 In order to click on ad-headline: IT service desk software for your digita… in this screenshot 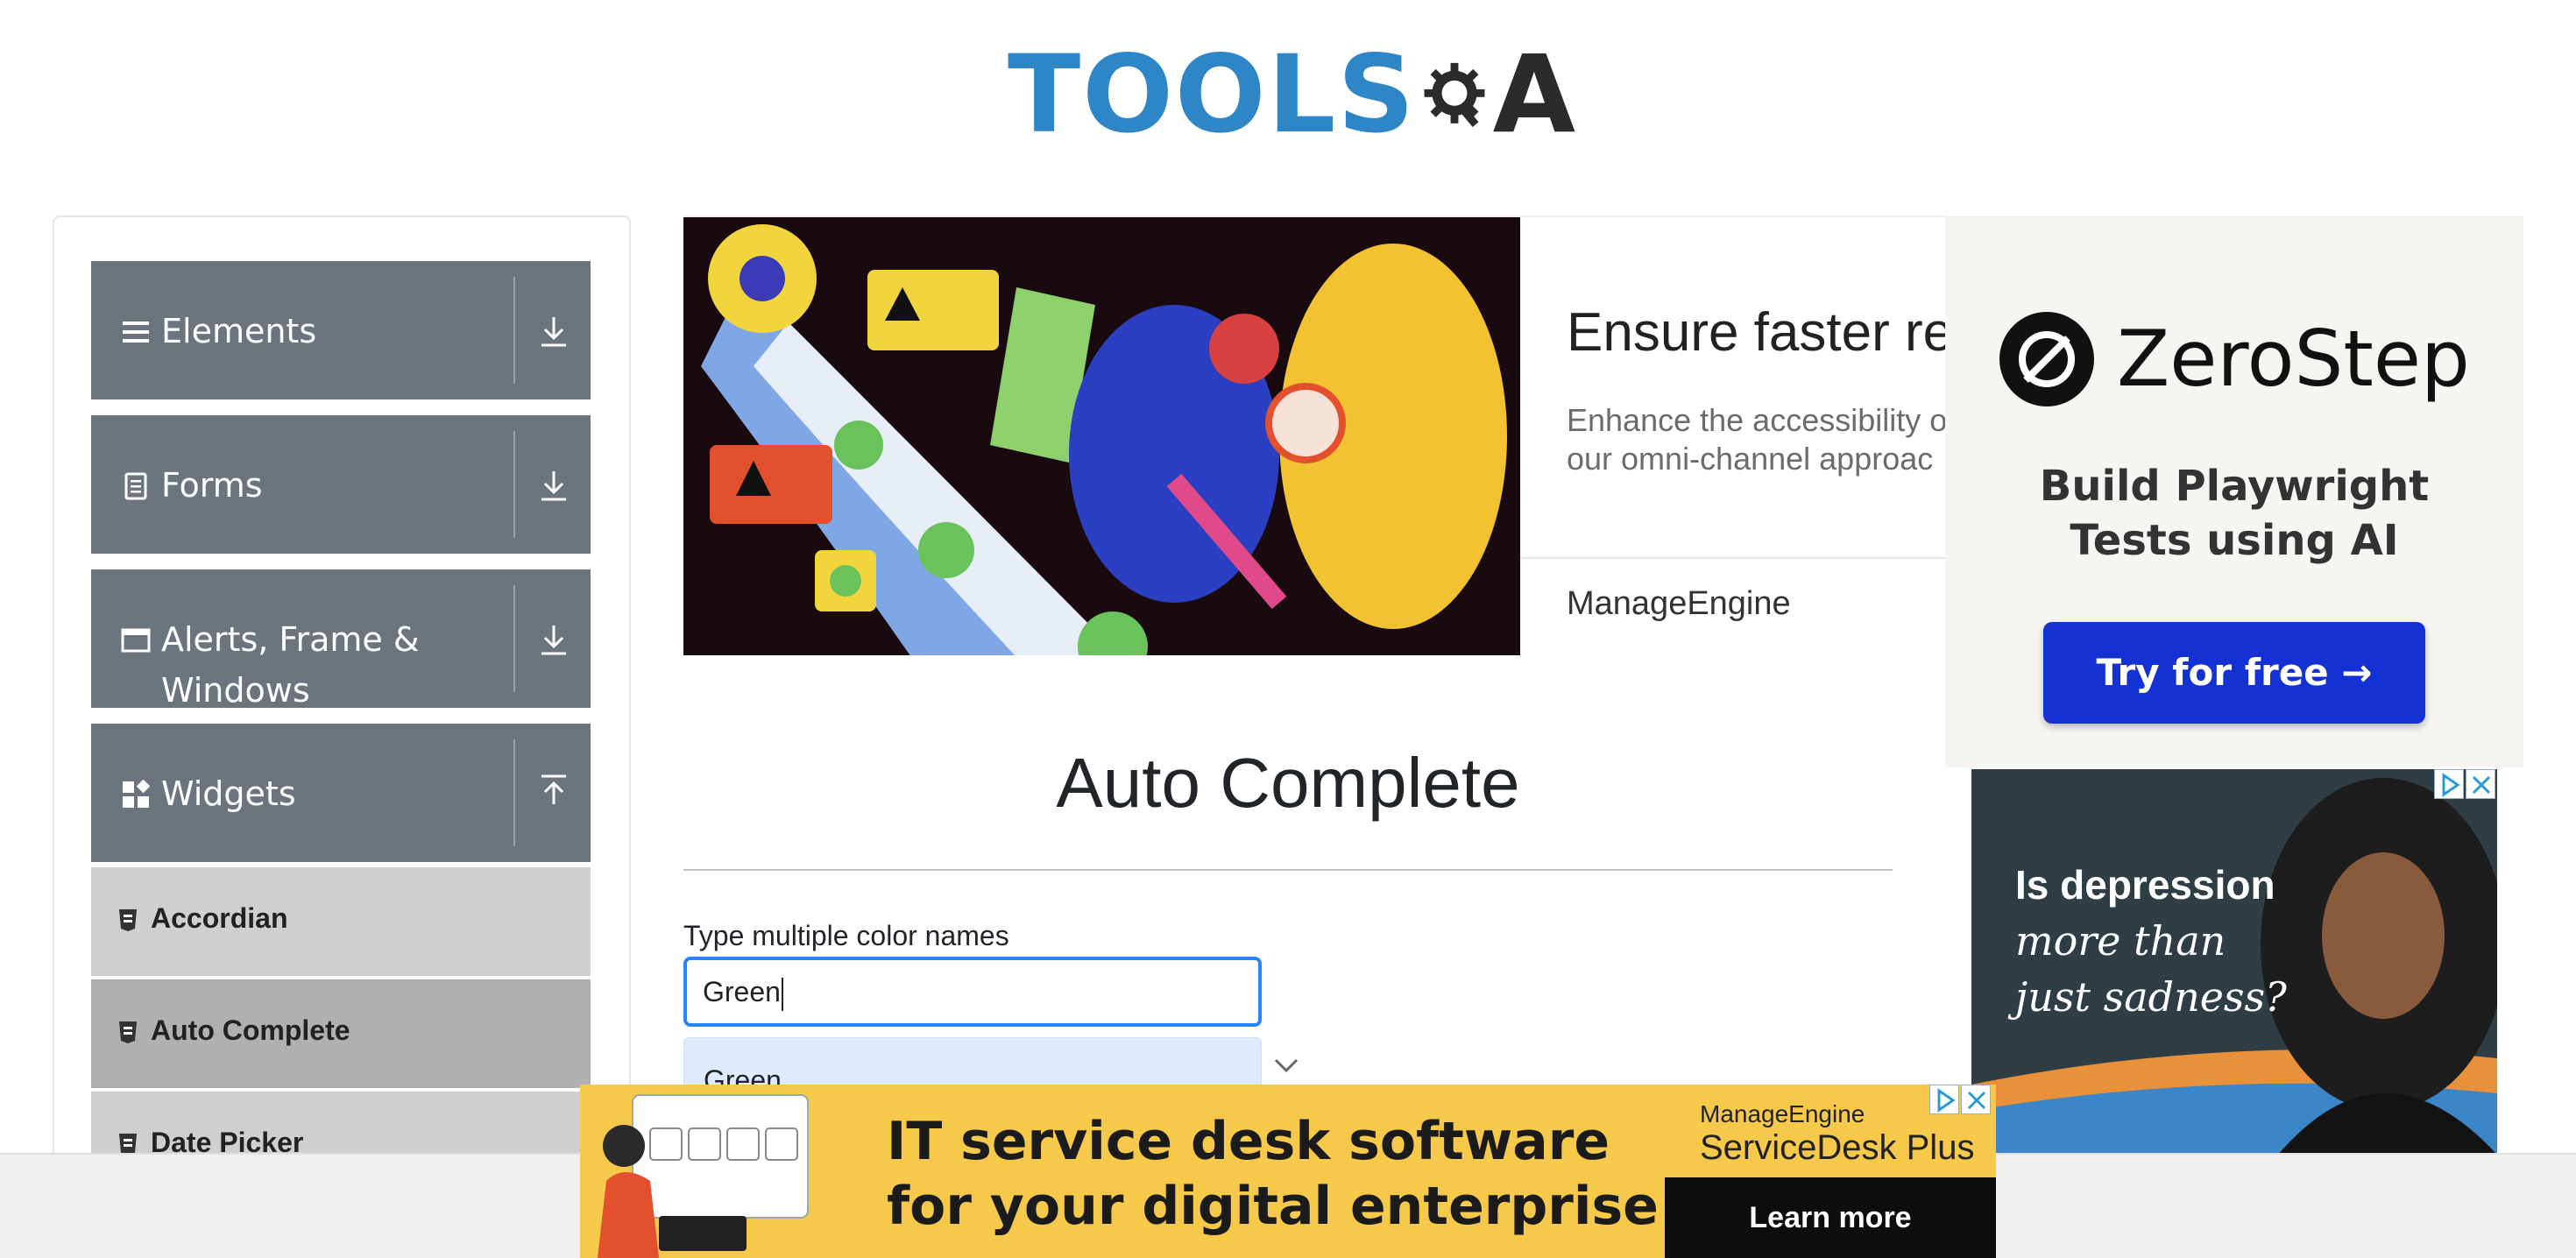, I will do `click(1273, 1174)`.